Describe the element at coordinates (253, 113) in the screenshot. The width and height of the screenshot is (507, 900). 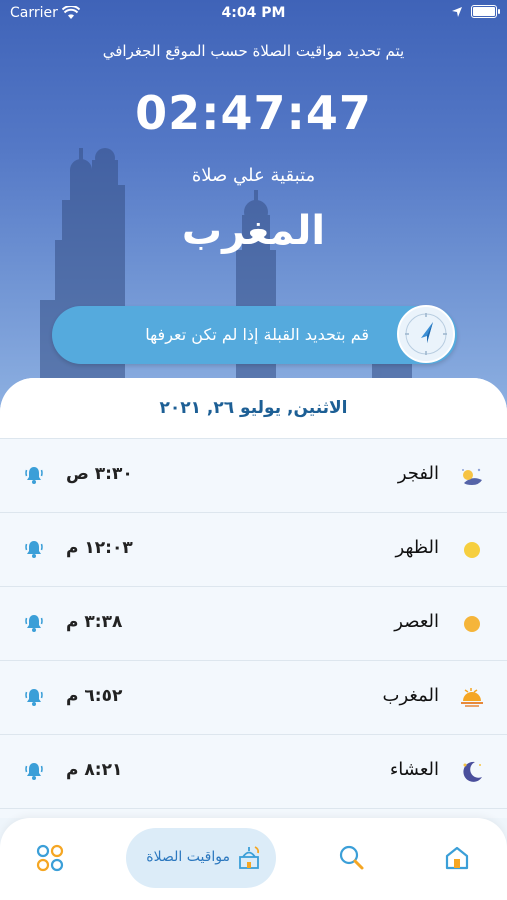
I see `countdown-timer: 02:47:47` at that location.